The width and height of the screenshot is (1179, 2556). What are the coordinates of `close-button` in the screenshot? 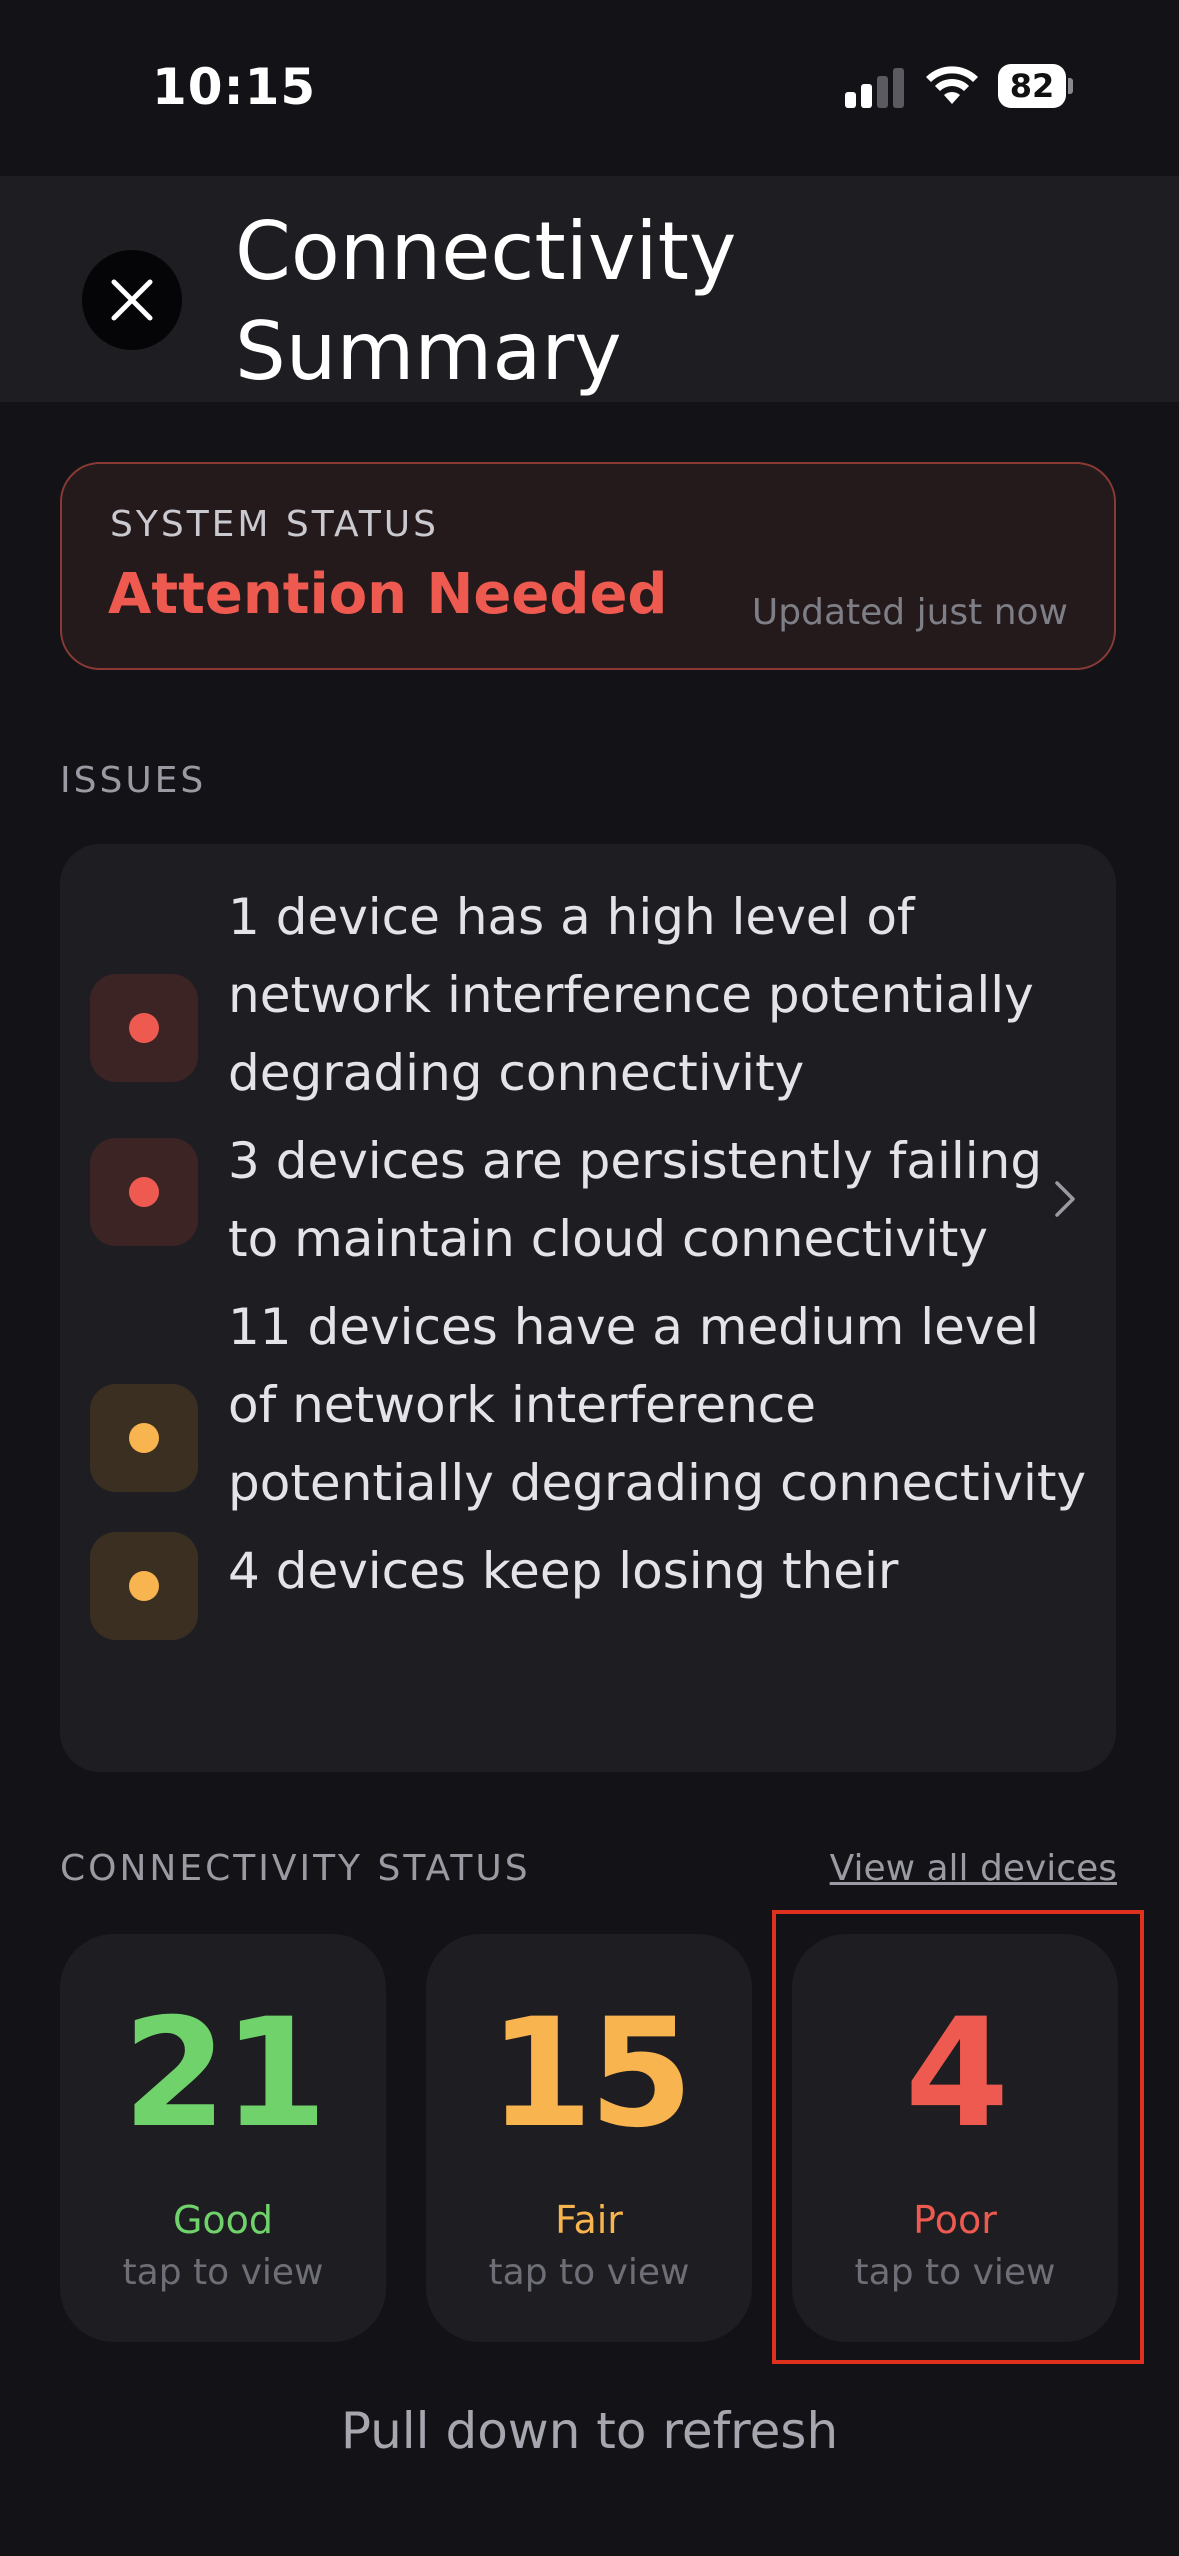 It's located at (132, 300).